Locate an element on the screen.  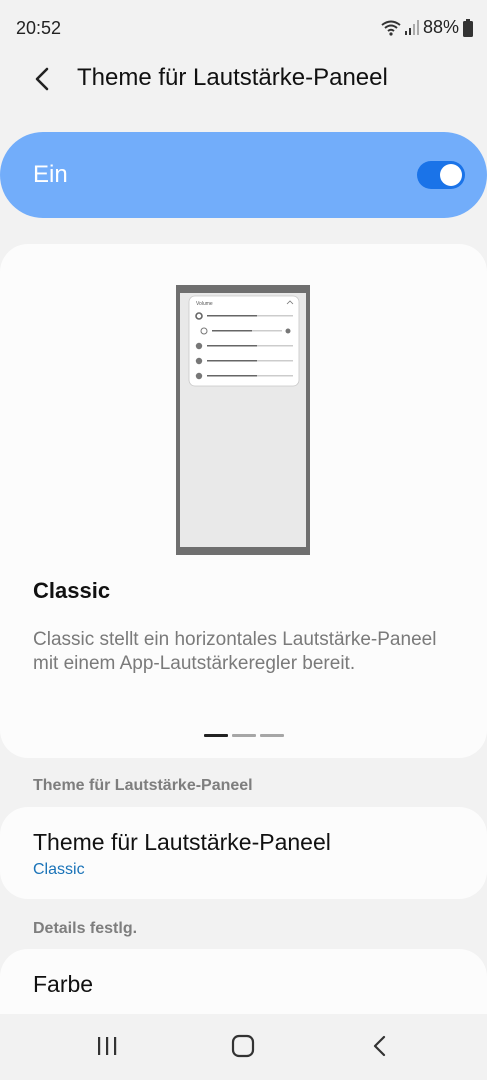
theme-name: Classic is located at coordinates (72, 590).